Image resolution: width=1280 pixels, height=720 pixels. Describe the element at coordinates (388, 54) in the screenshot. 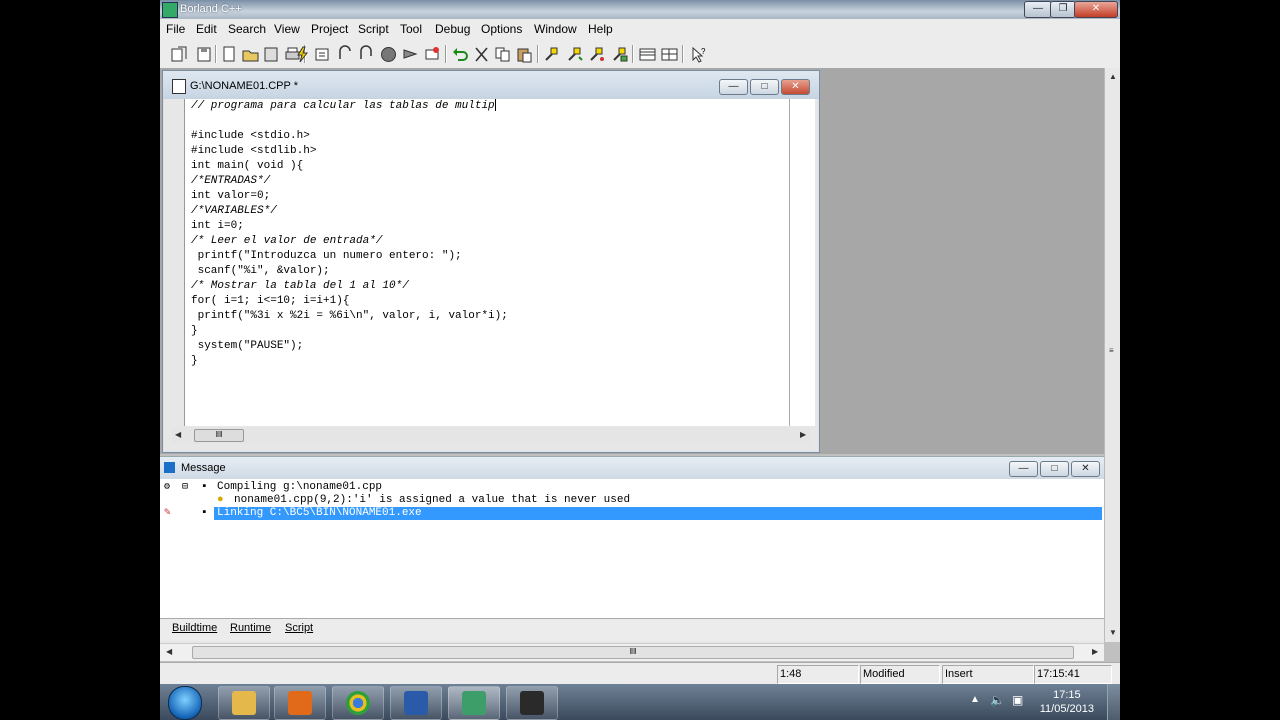

I see `breakpoint-icon` at that location.